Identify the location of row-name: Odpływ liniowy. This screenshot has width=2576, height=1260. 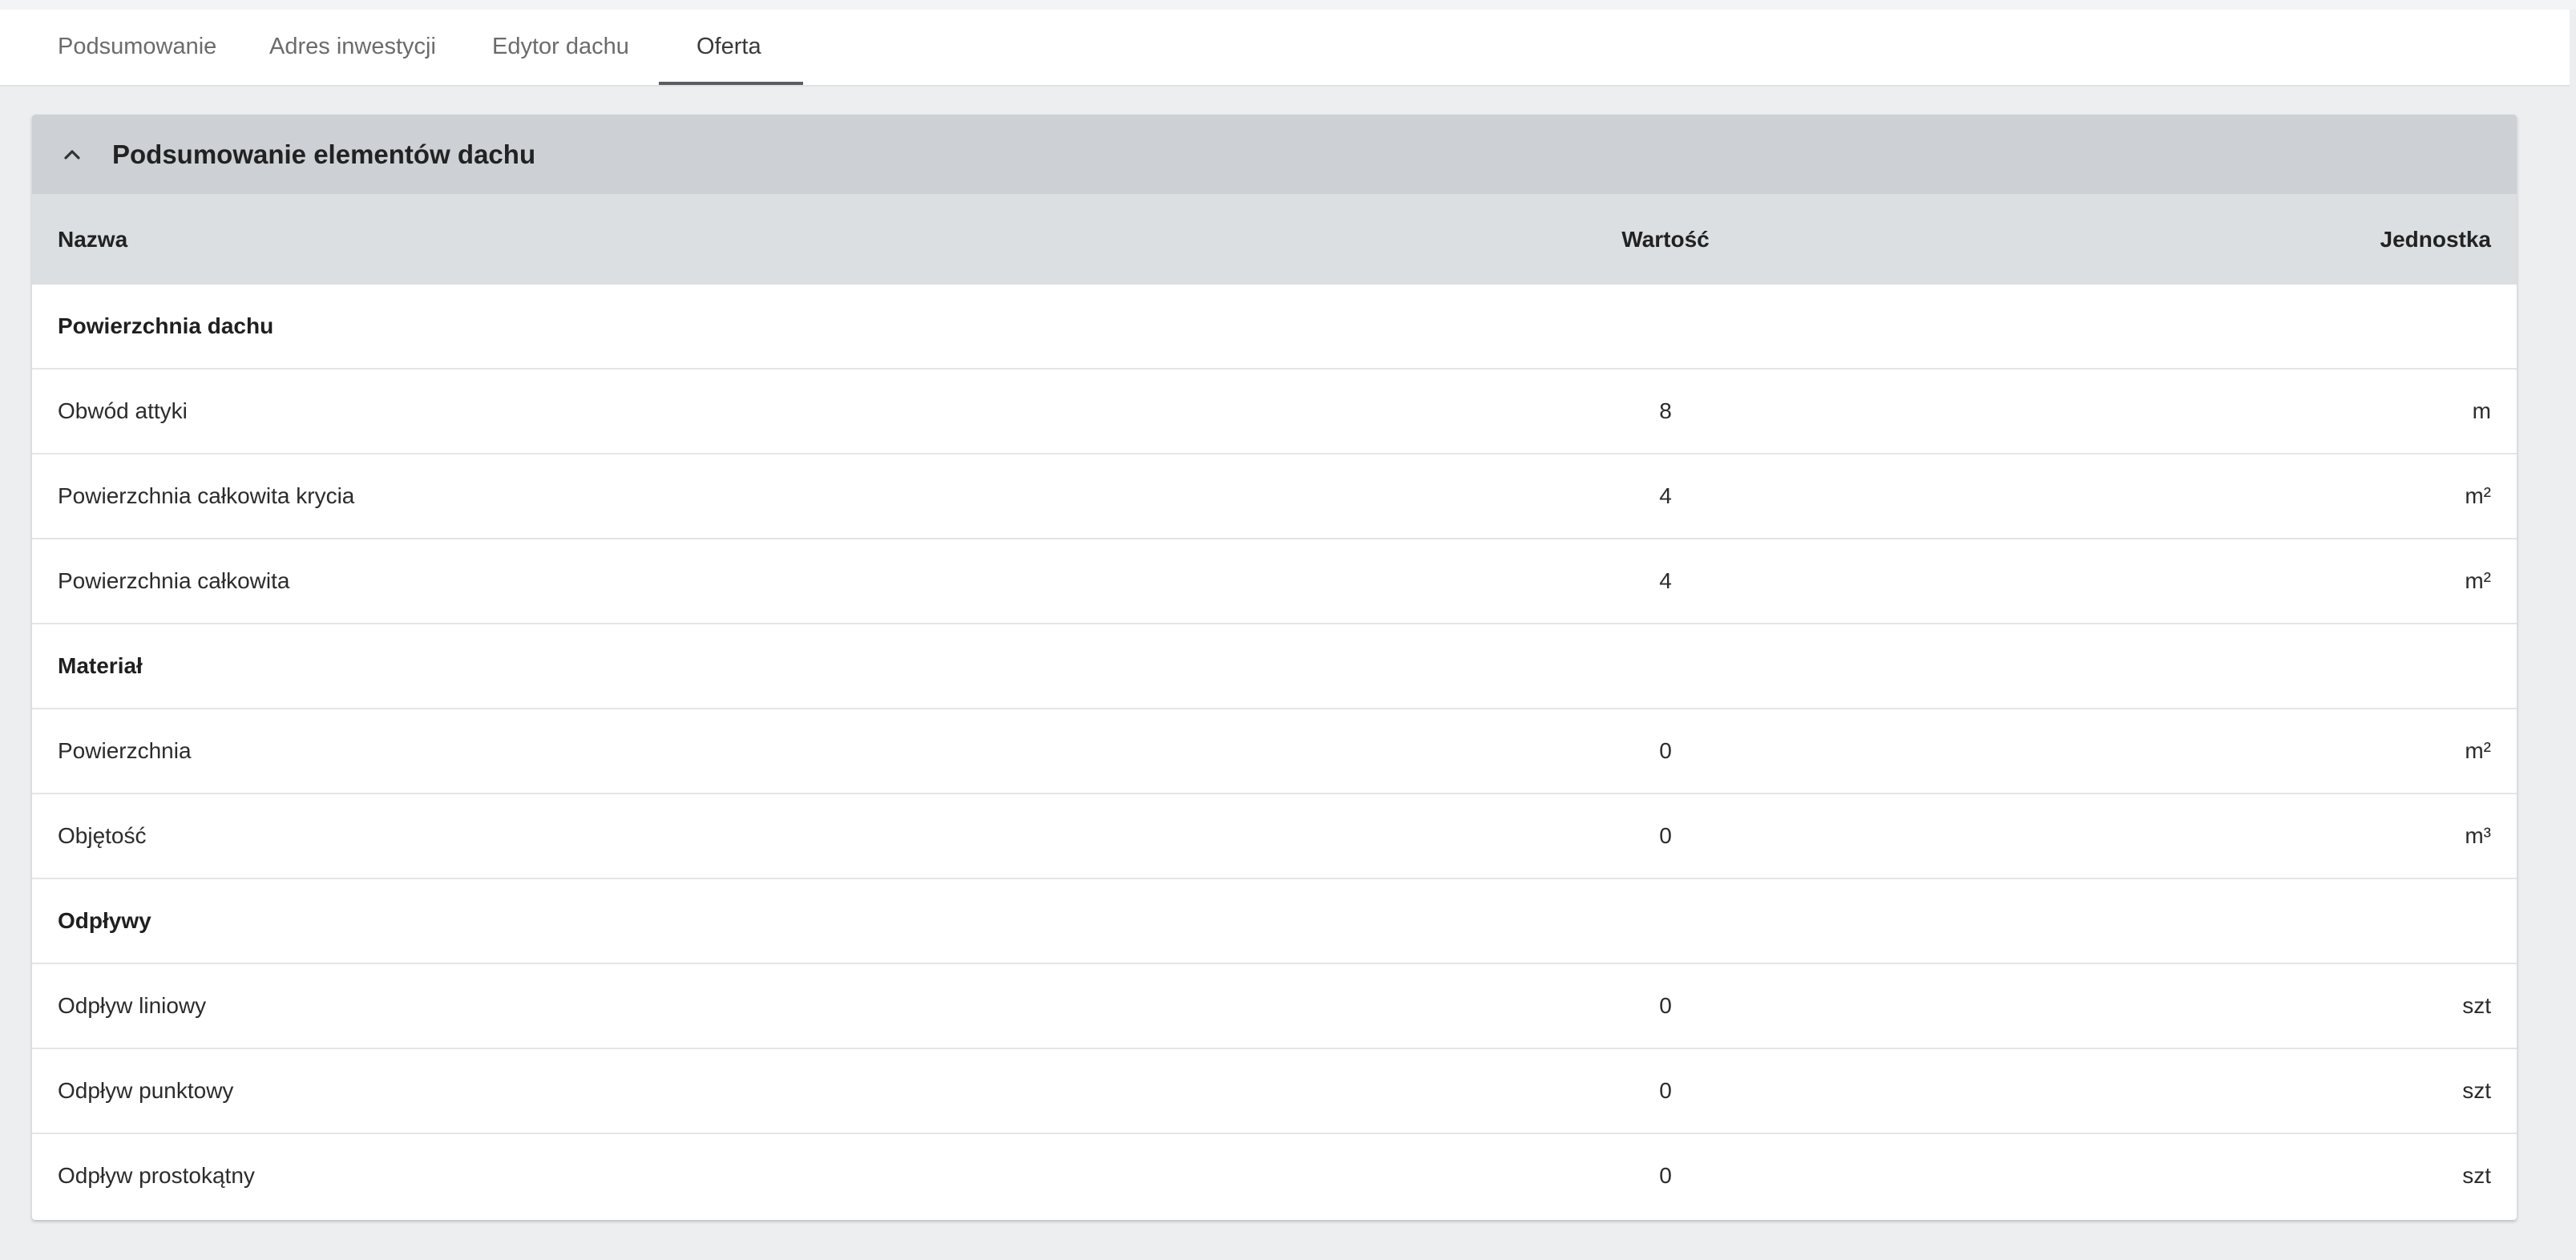
(132, 1005).